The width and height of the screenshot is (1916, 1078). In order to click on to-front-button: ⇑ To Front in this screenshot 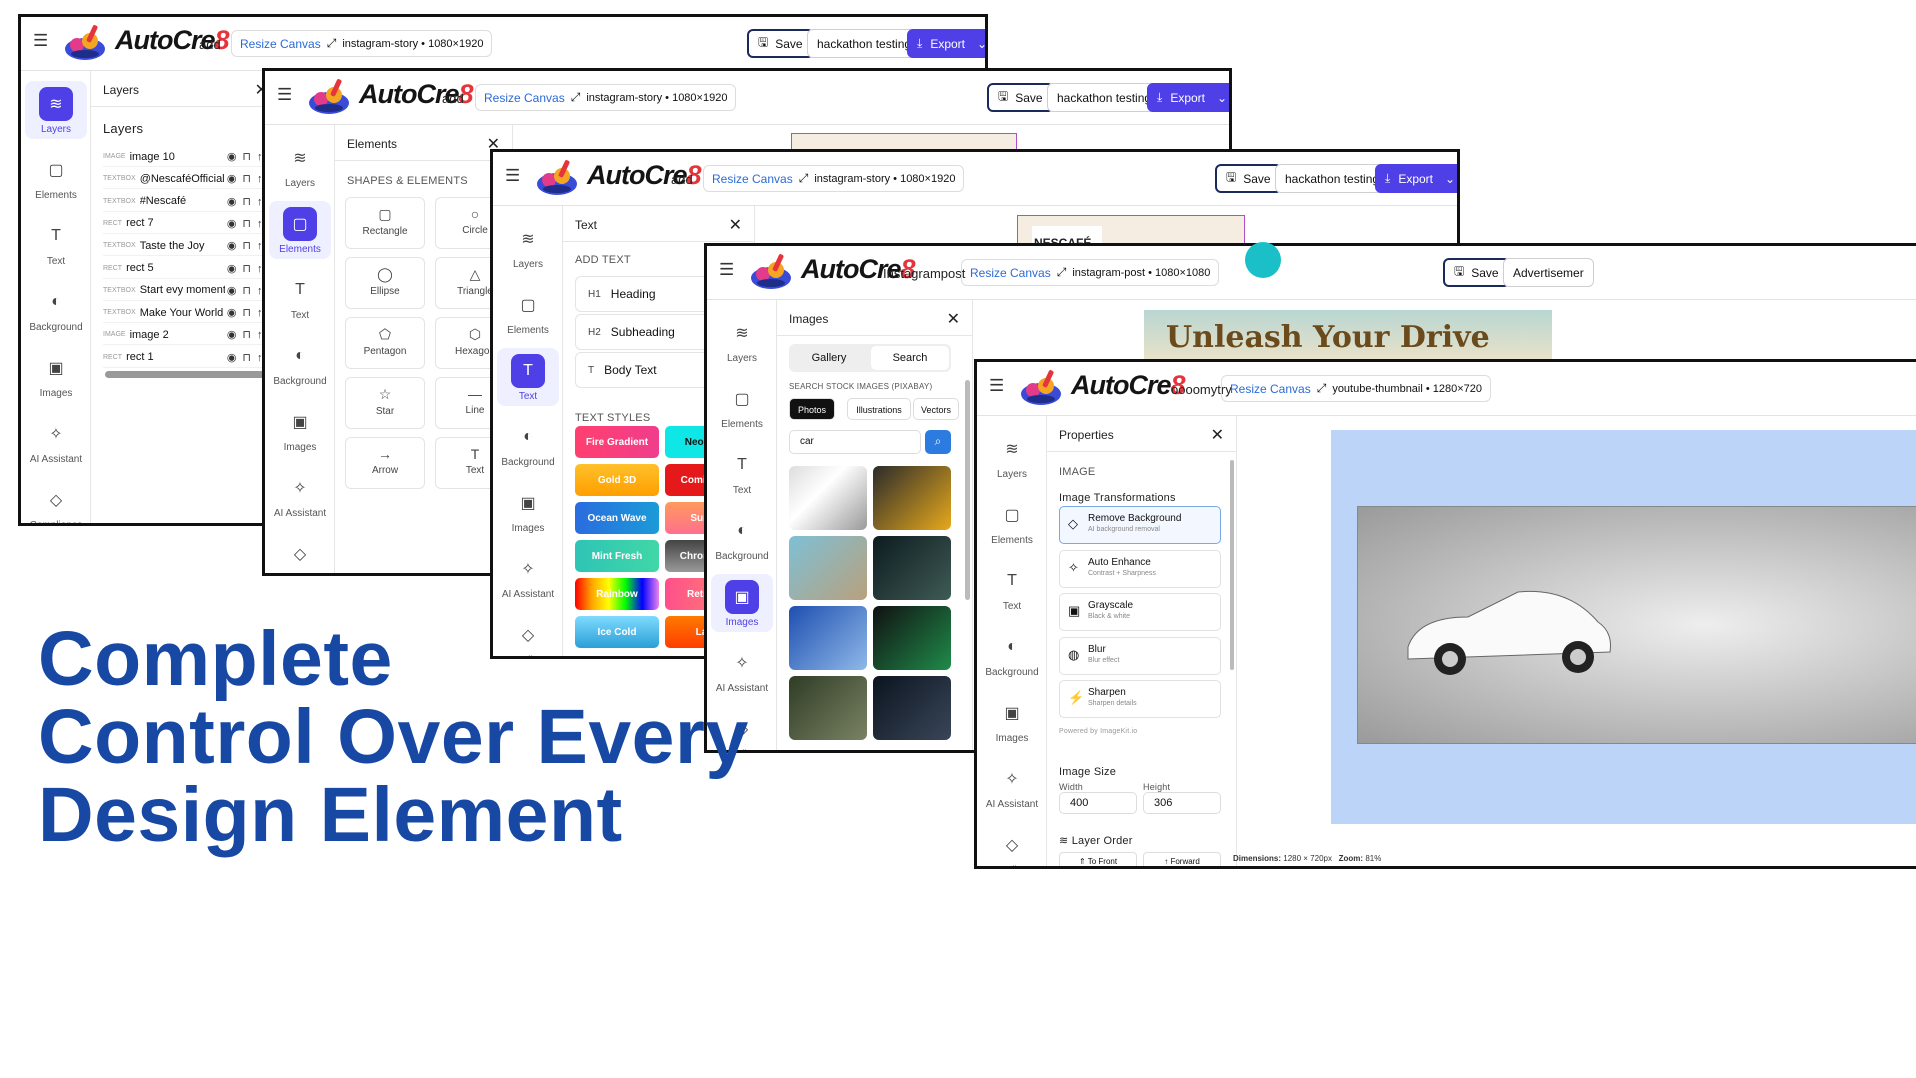, I will do `click(1098, 859)`.